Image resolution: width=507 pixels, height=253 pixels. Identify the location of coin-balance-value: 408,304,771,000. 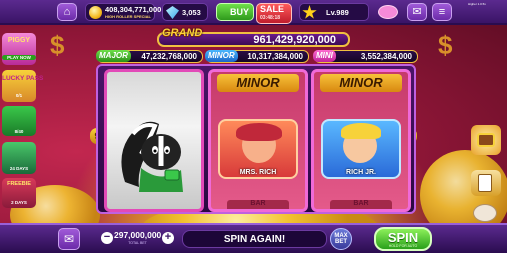
(133, 9).